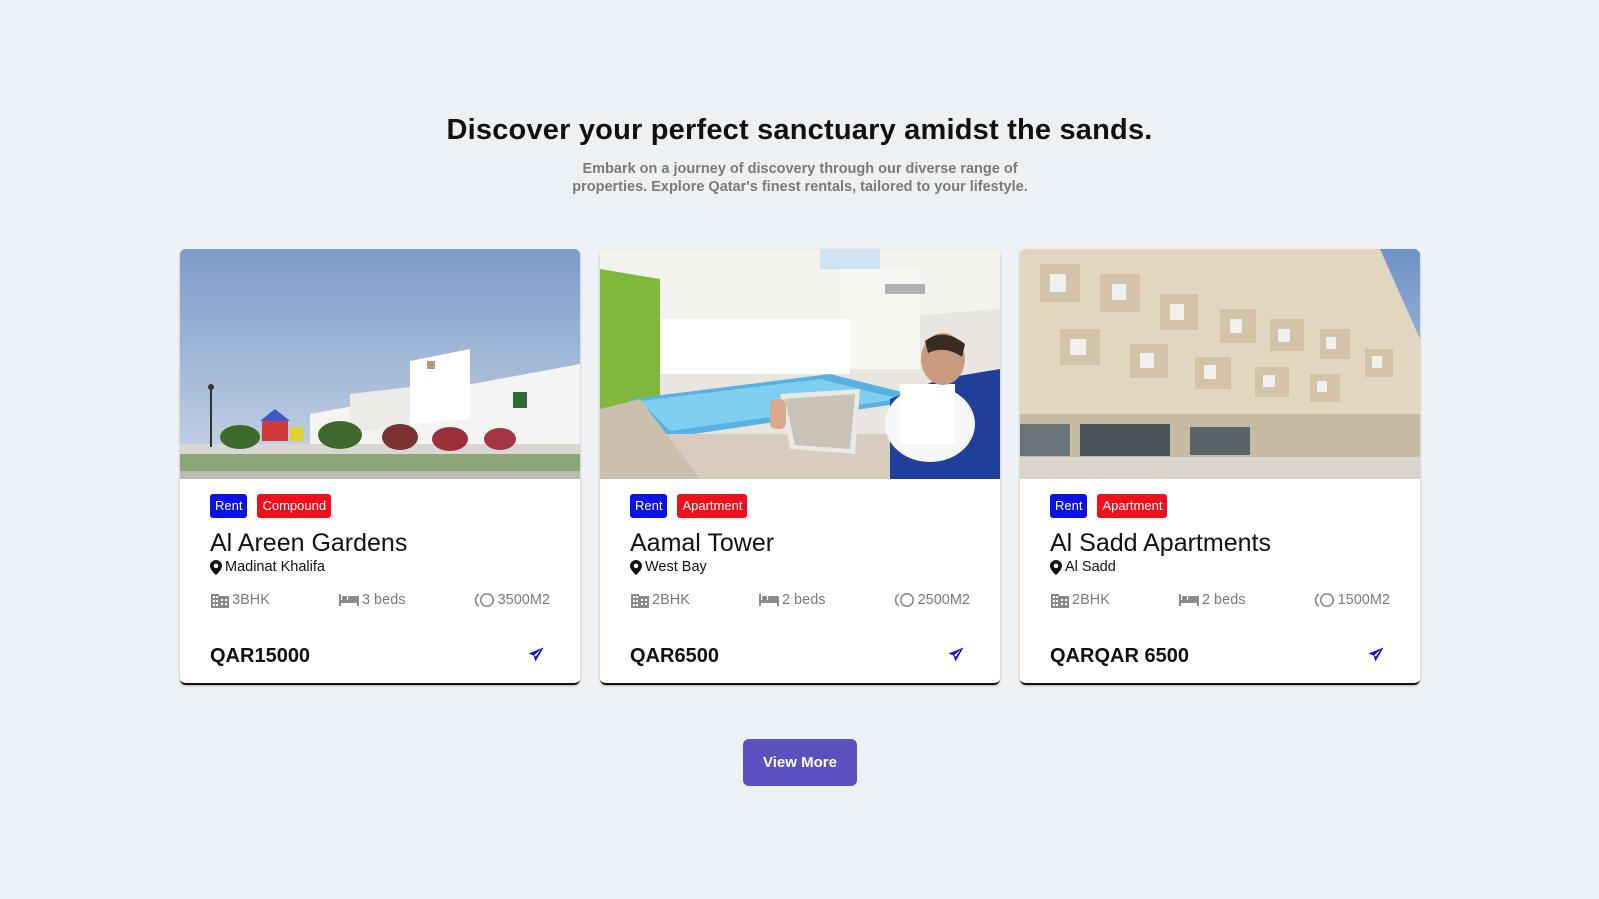  I want to click on property-features: 2BHK 2 beds 1500M2, so click(1220, 600).